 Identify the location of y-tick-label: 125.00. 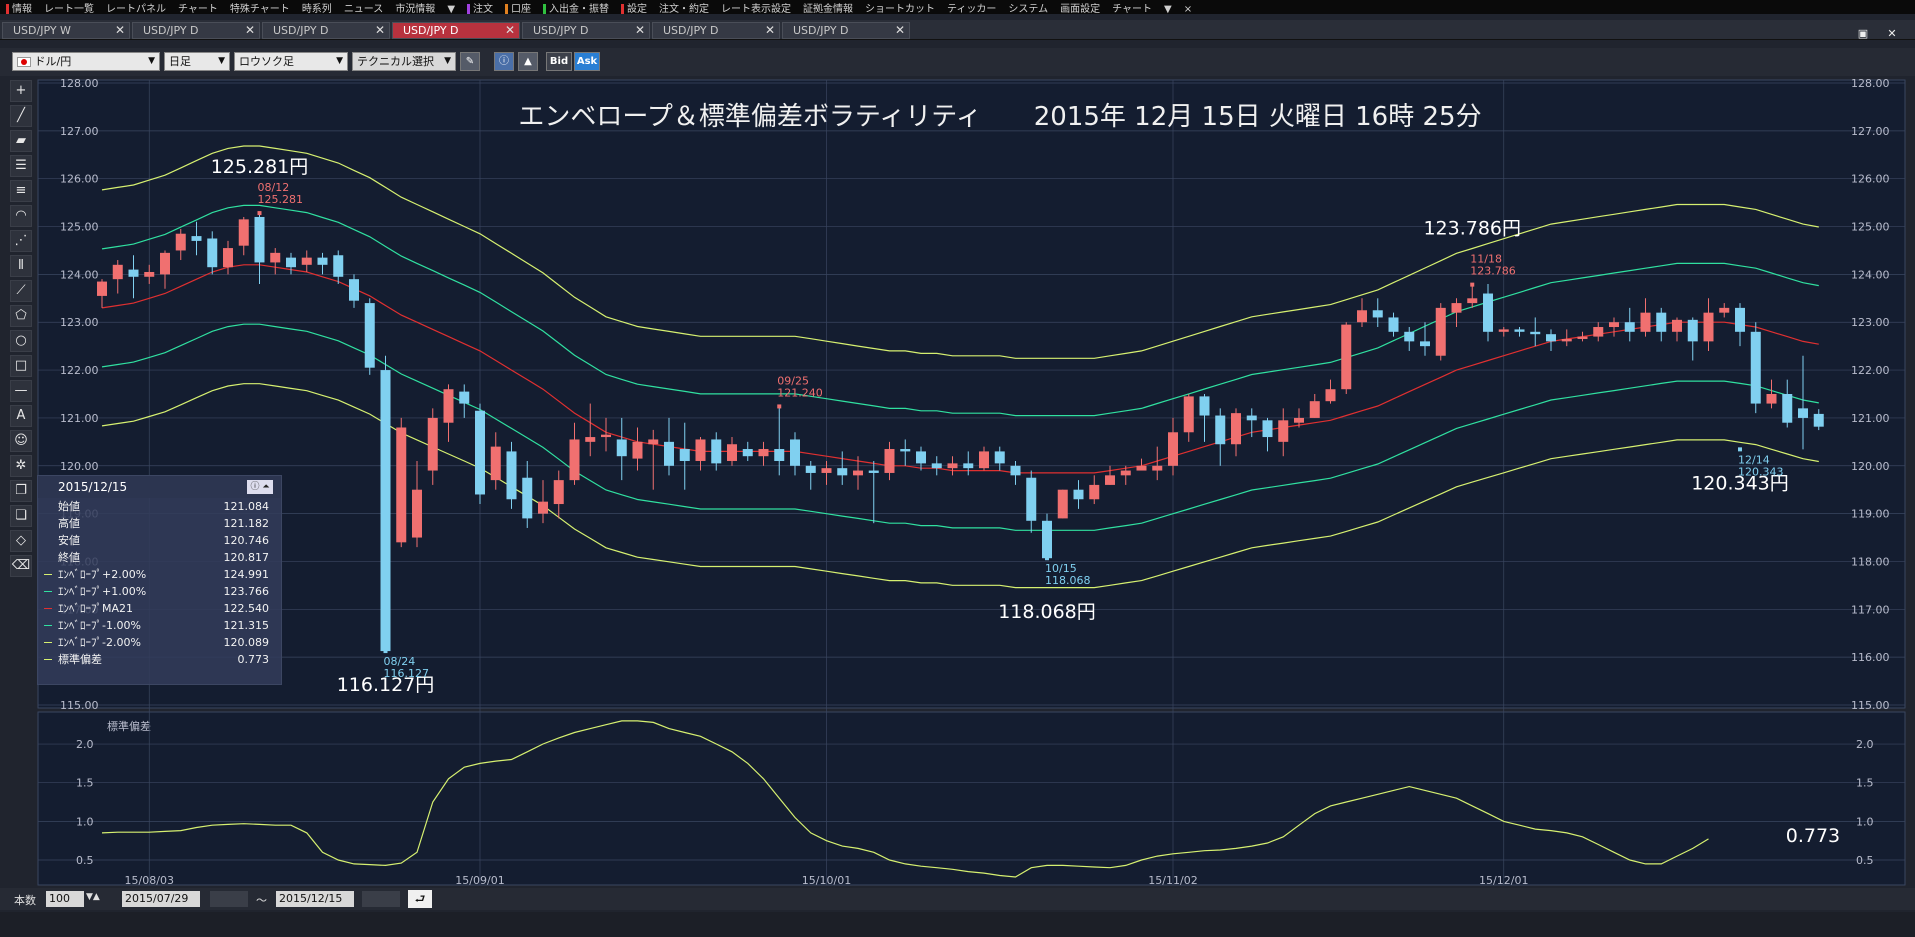
(79, 227).